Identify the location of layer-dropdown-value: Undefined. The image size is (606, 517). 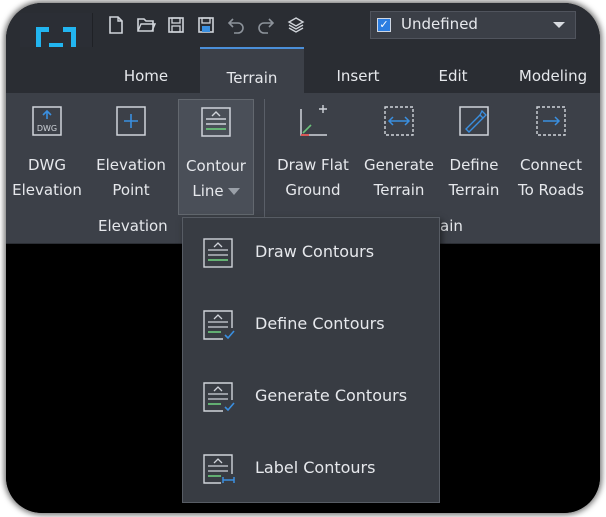
(439, 24).